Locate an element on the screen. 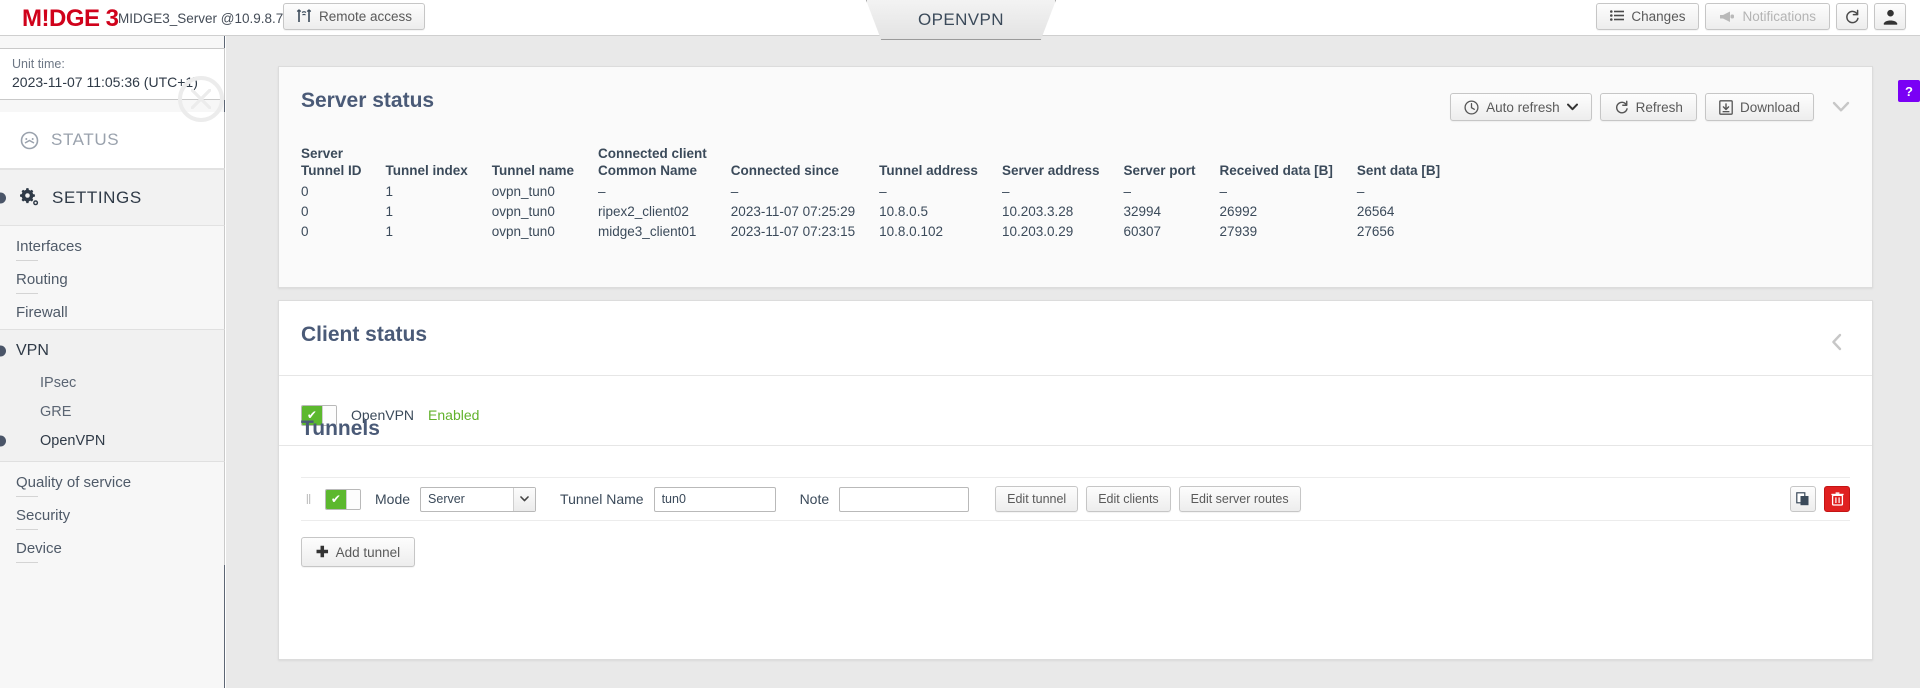 This screenshot has height=688, width=1920. col-tunnel-address: Tunnel address is located at coordinates (940, 163).